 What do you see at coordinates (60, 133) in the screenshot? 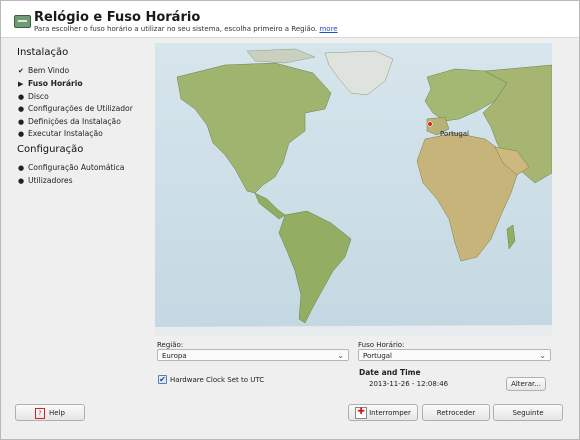
I see `step-executar-instalacao: ● Executar Instalação` at bounding box center [60, 133].